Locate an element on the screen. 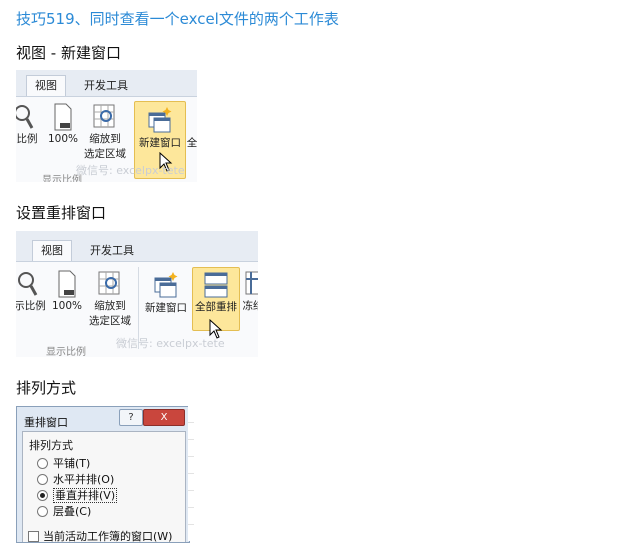 This screenshot has height=543, width=640. arrange-all-button-partial: 全 is located at coordinates (191, 143).